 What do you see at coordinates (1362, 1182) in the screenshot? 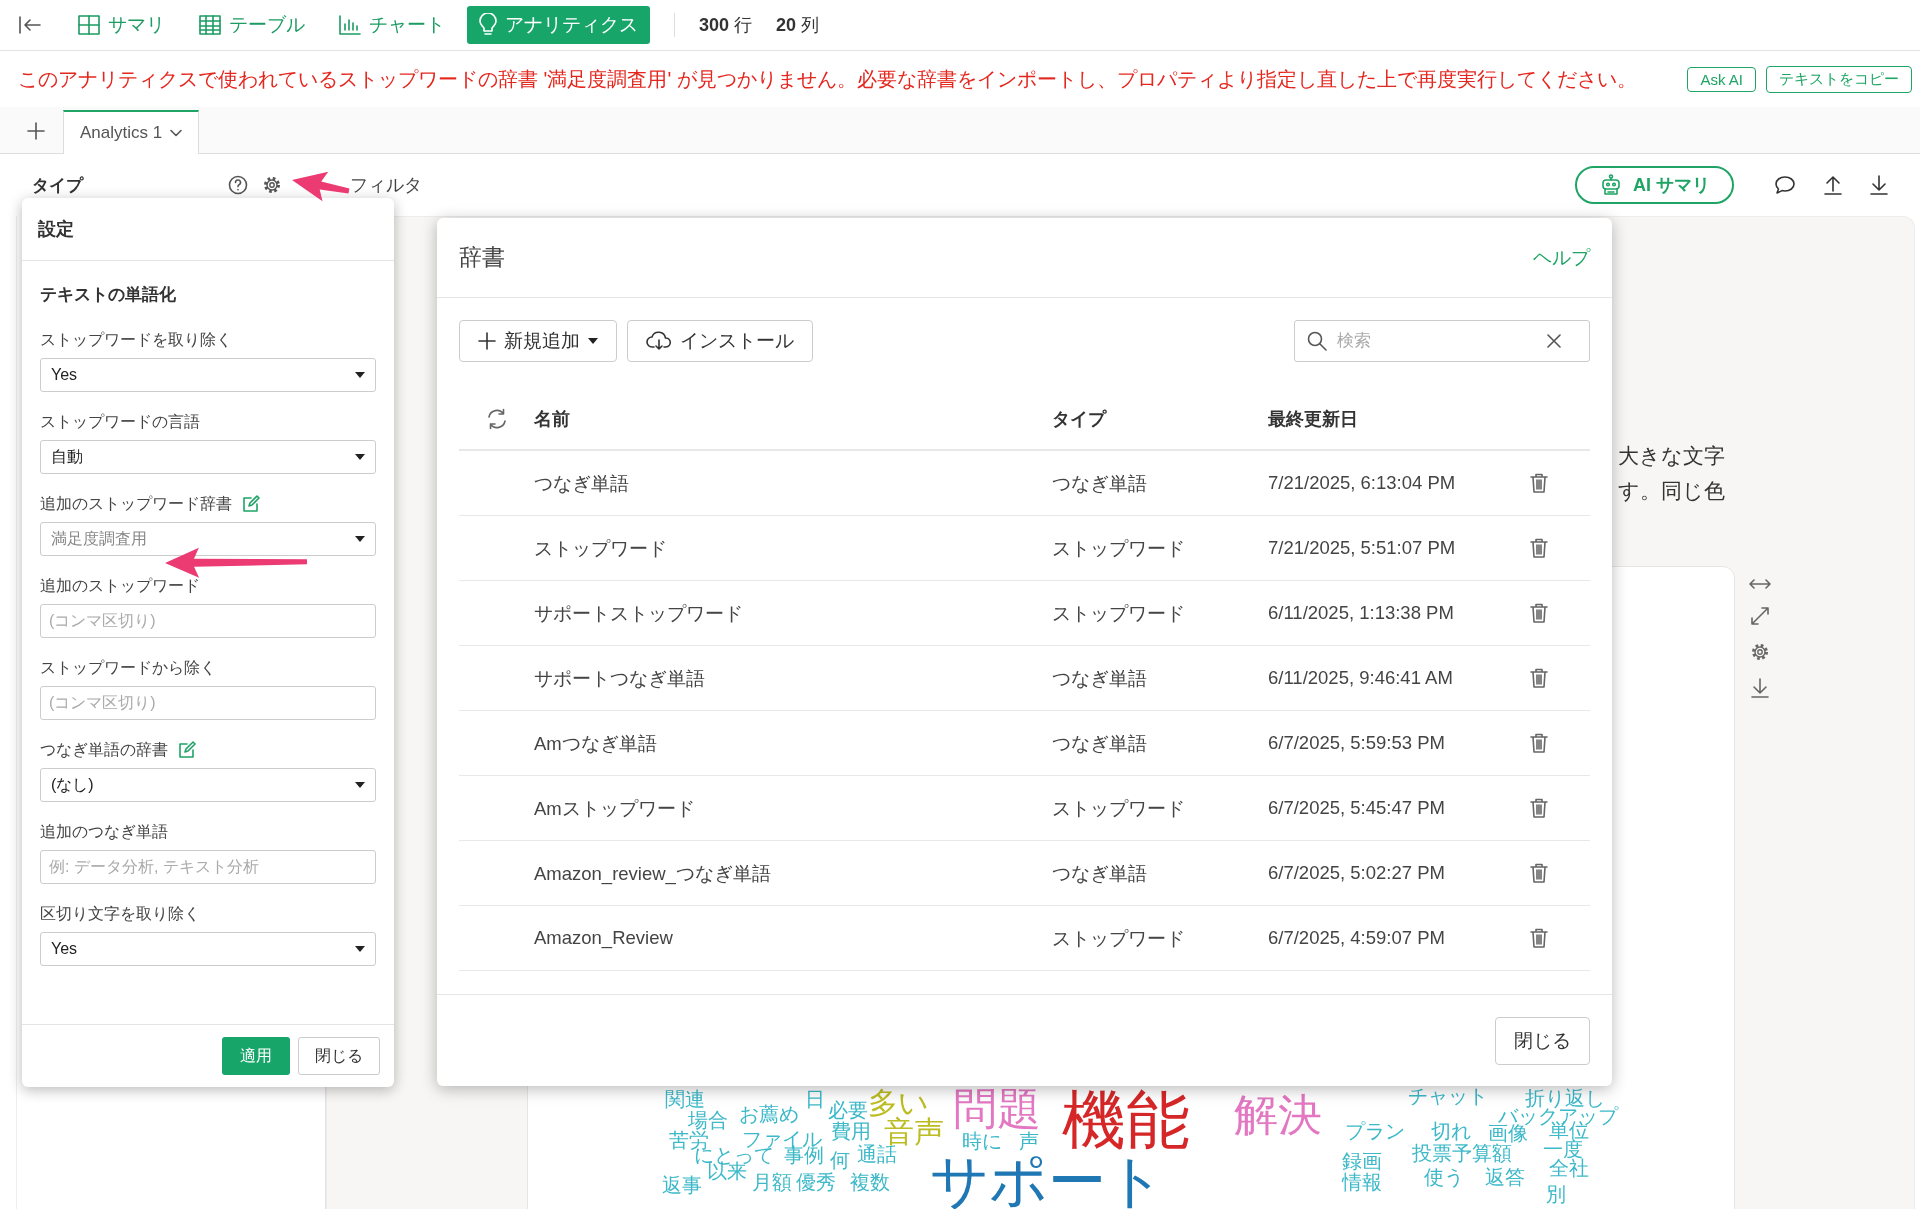
I see `cloud-word: 情報` at bounding box center [1362, 1182].